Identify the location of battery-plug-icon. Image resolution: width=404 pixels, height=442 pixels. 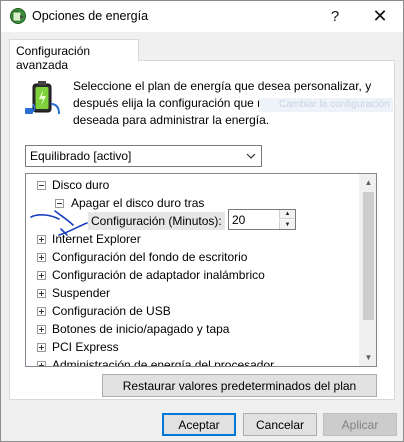
(42, 98).